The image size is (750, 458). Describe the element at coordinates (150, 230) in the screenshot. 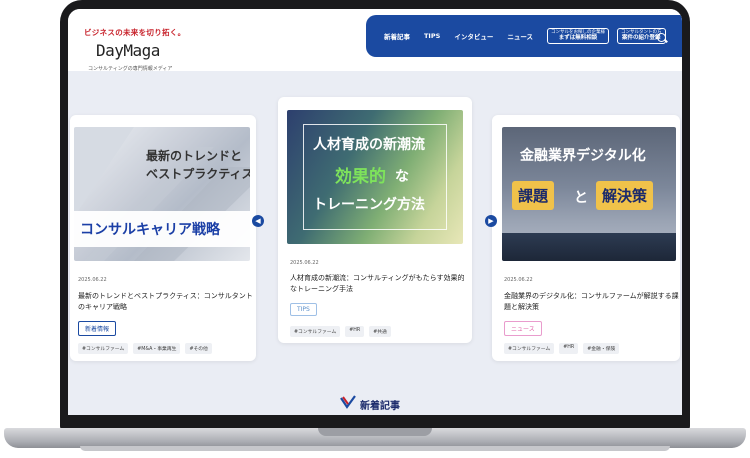

I see `thumbnail-banner-text: コンサルキャリア戦略` at that location.